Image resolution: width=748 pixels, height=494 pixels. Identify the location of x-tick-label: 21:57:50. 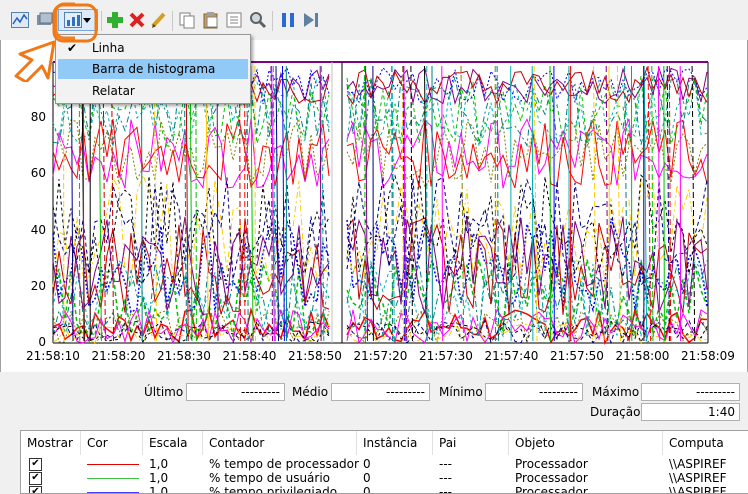
(577, 356).